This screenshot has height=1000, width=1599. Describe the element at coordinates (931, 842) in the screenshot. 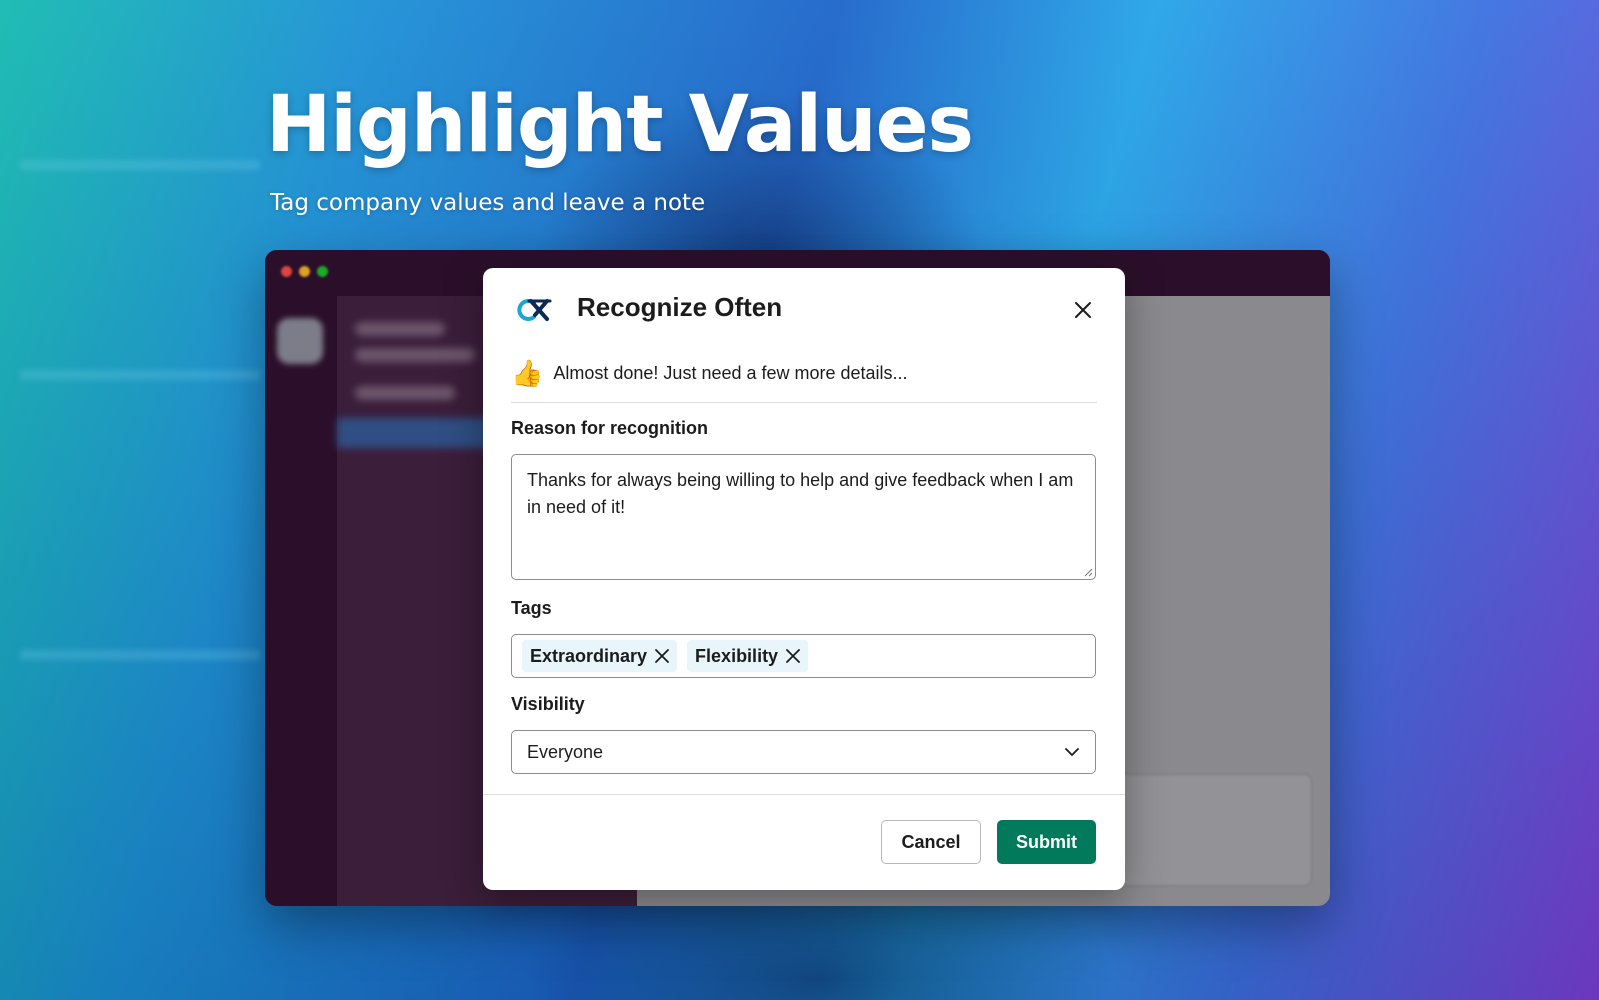

I see `cancel-button: Cancel` at that location.